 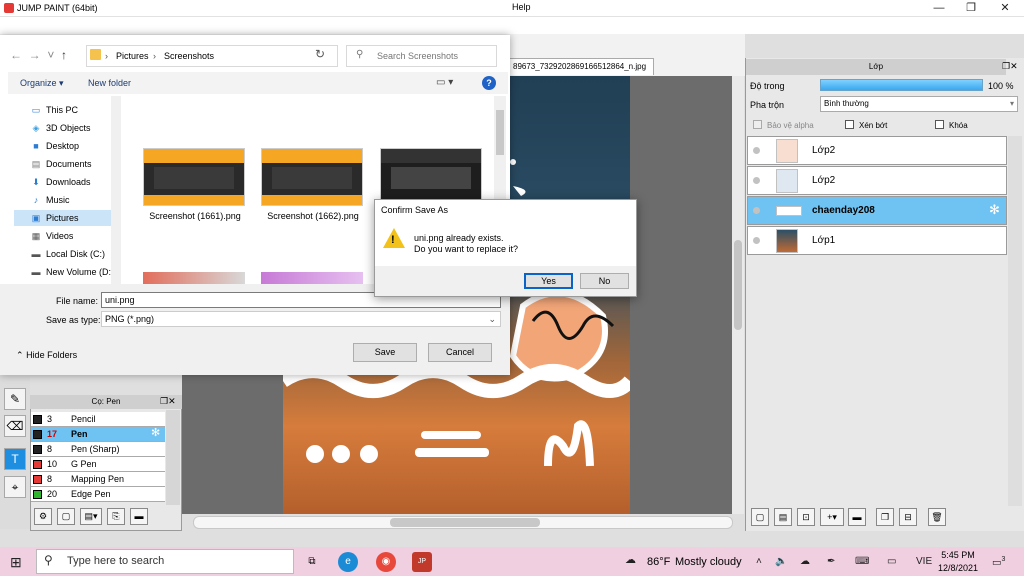 I want to click on windows-start-icon: ⊞, so click(x=16, y=562).